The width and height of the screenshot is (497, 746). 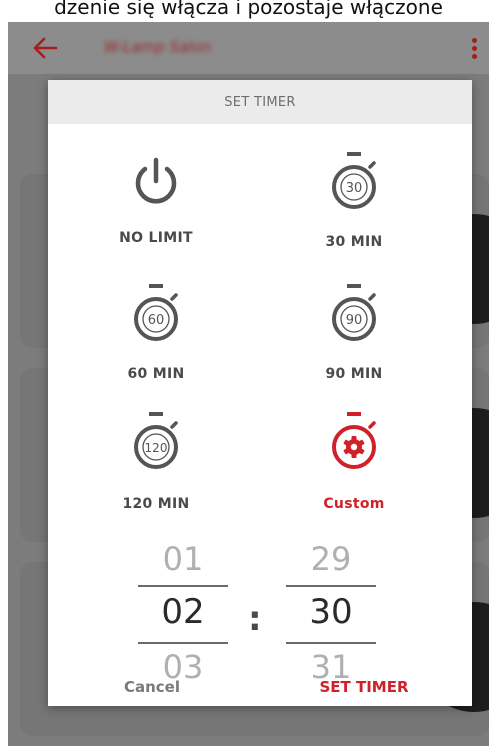 What do you see at coordinates (354, 180) in the screenshot?
I see `stopwatch-icon: 30` at bounding box center [354, 180].